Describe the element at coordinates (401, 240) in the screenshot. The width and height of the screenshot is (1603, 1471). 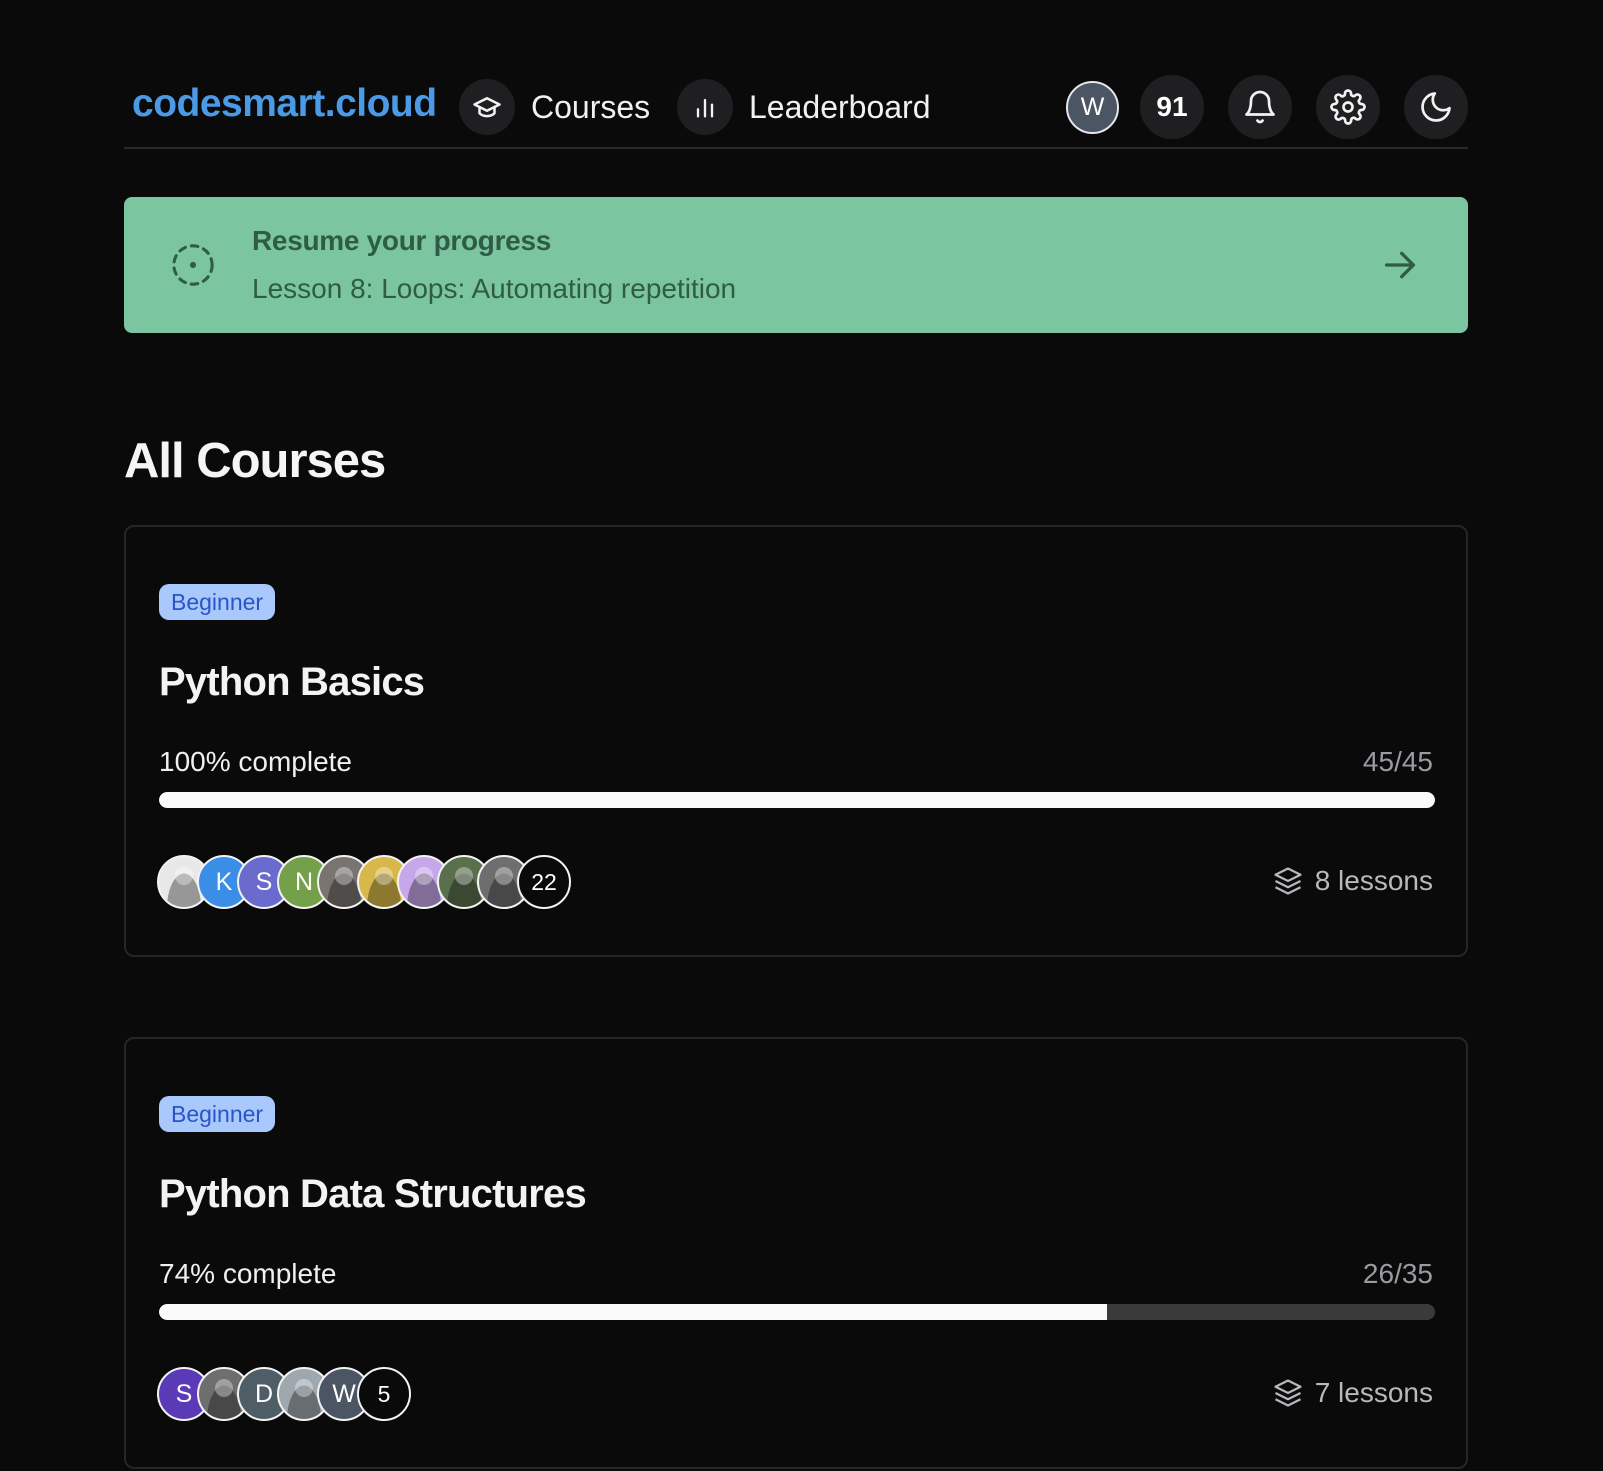
I see `resume-title: Resume your progress` at that location.